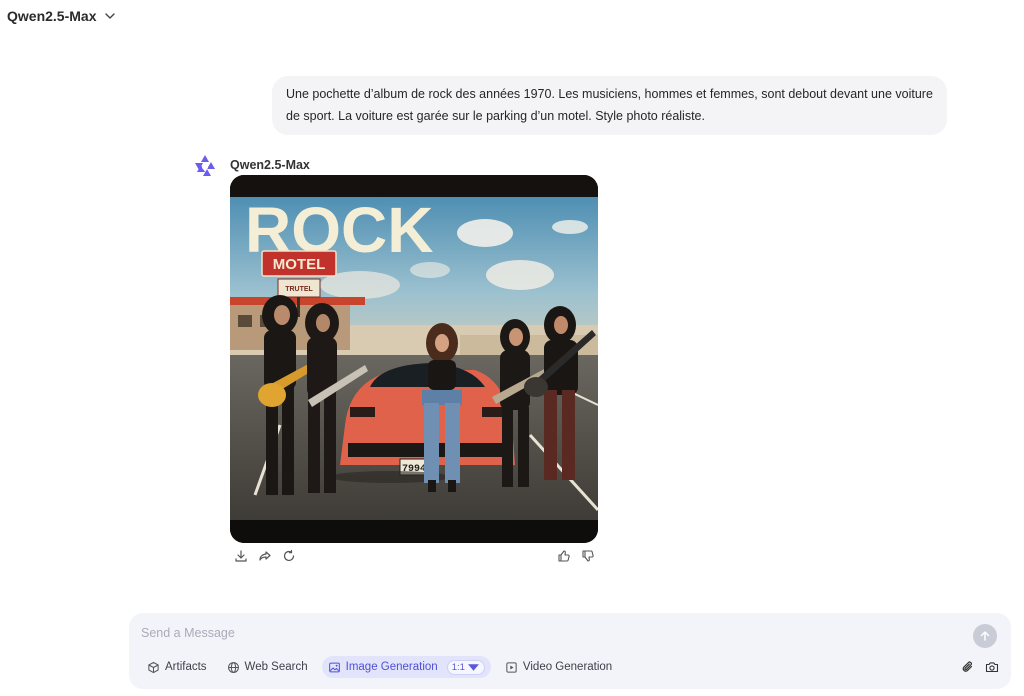  What do you see at coordinates (564, 556) in the screenshot?
I see `thumbs-up-icon` at bounding box center [564, 556].